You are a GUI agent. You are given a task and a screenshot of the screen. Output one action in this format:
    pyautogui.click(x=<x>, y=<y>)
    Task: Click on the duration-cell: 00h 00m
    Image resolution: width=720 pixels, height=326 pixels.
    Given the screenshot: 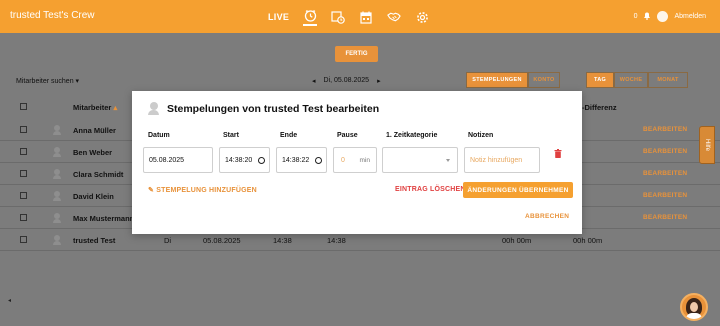 What is the action you would take?
    pyautogui.click(x=517, y=240)
    